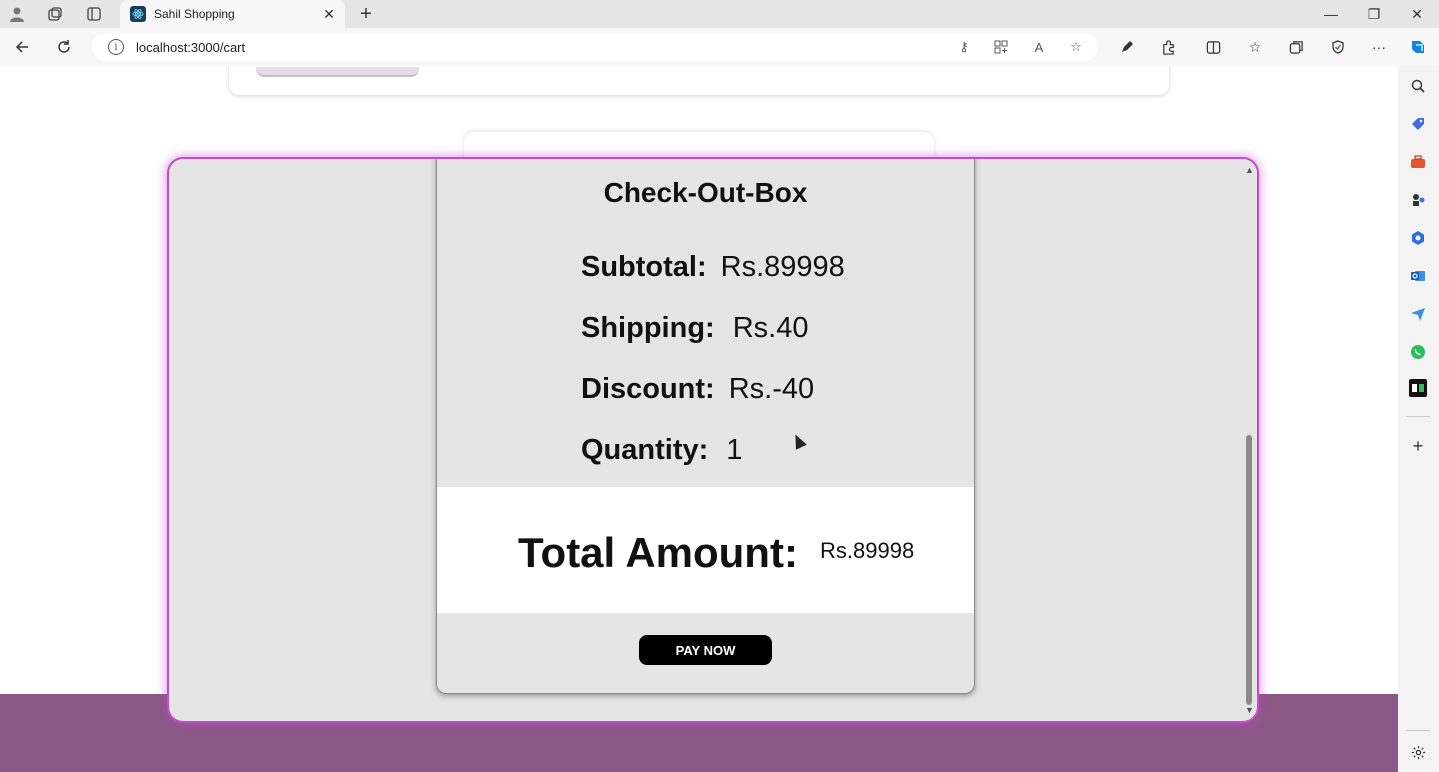  I want to click on discount-row: Discount: Rs.-40, so click(697, 389).